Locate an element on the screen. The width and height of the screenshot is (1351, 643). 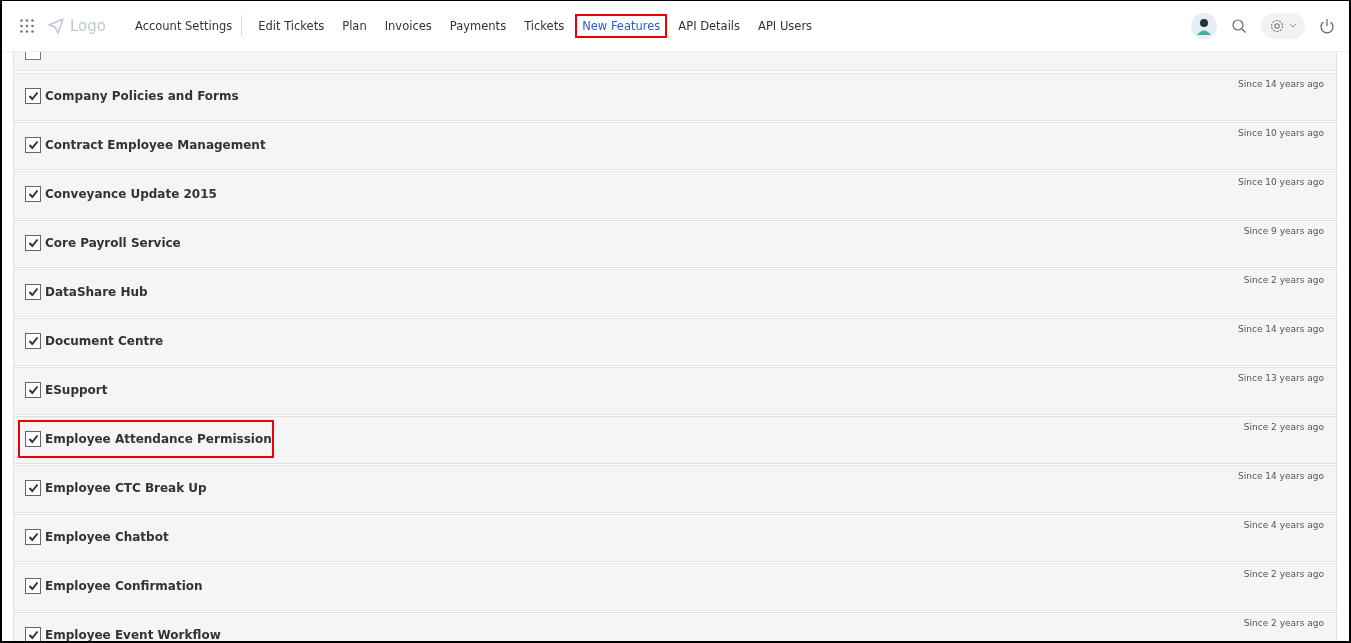
paper-plane-icon is located at coordinates (56, 26).